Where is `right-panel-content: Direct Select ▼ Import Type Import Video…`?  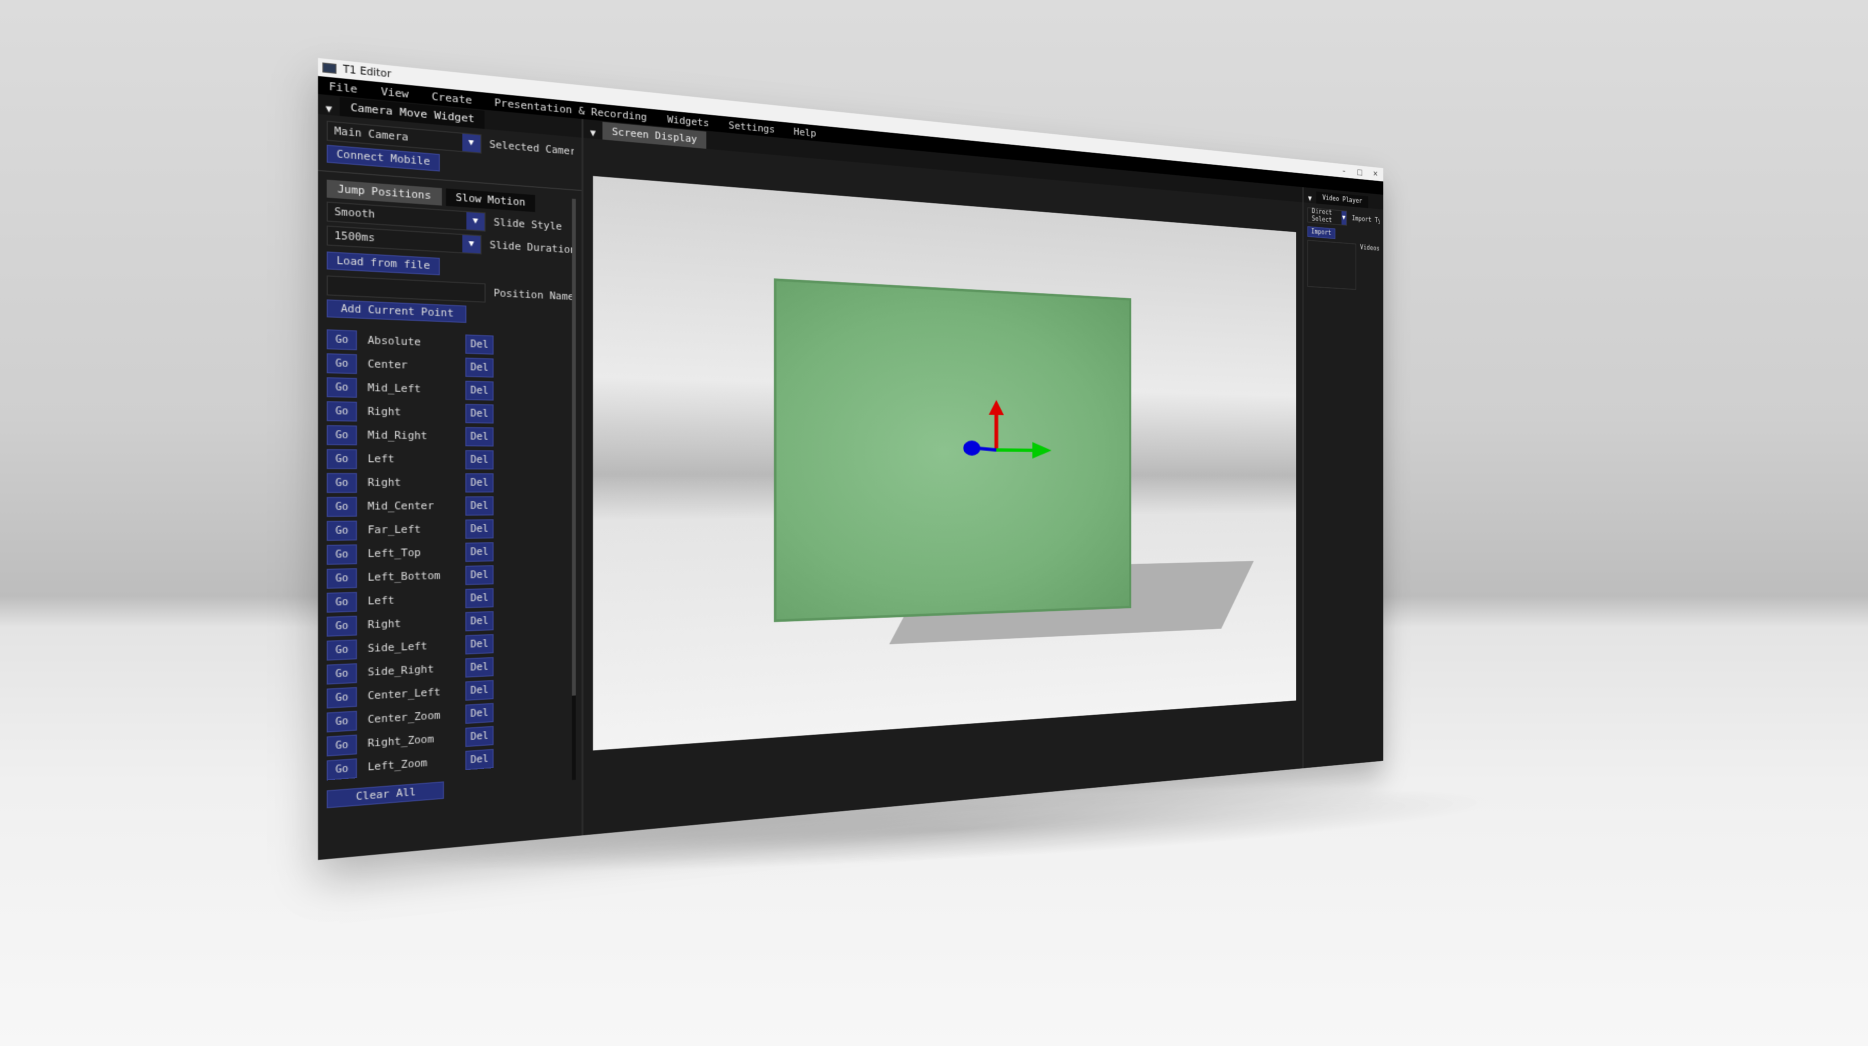 right-panel-content: Direct Select ▼ Import Type Import Video… is located at coordinates (1344, 249).